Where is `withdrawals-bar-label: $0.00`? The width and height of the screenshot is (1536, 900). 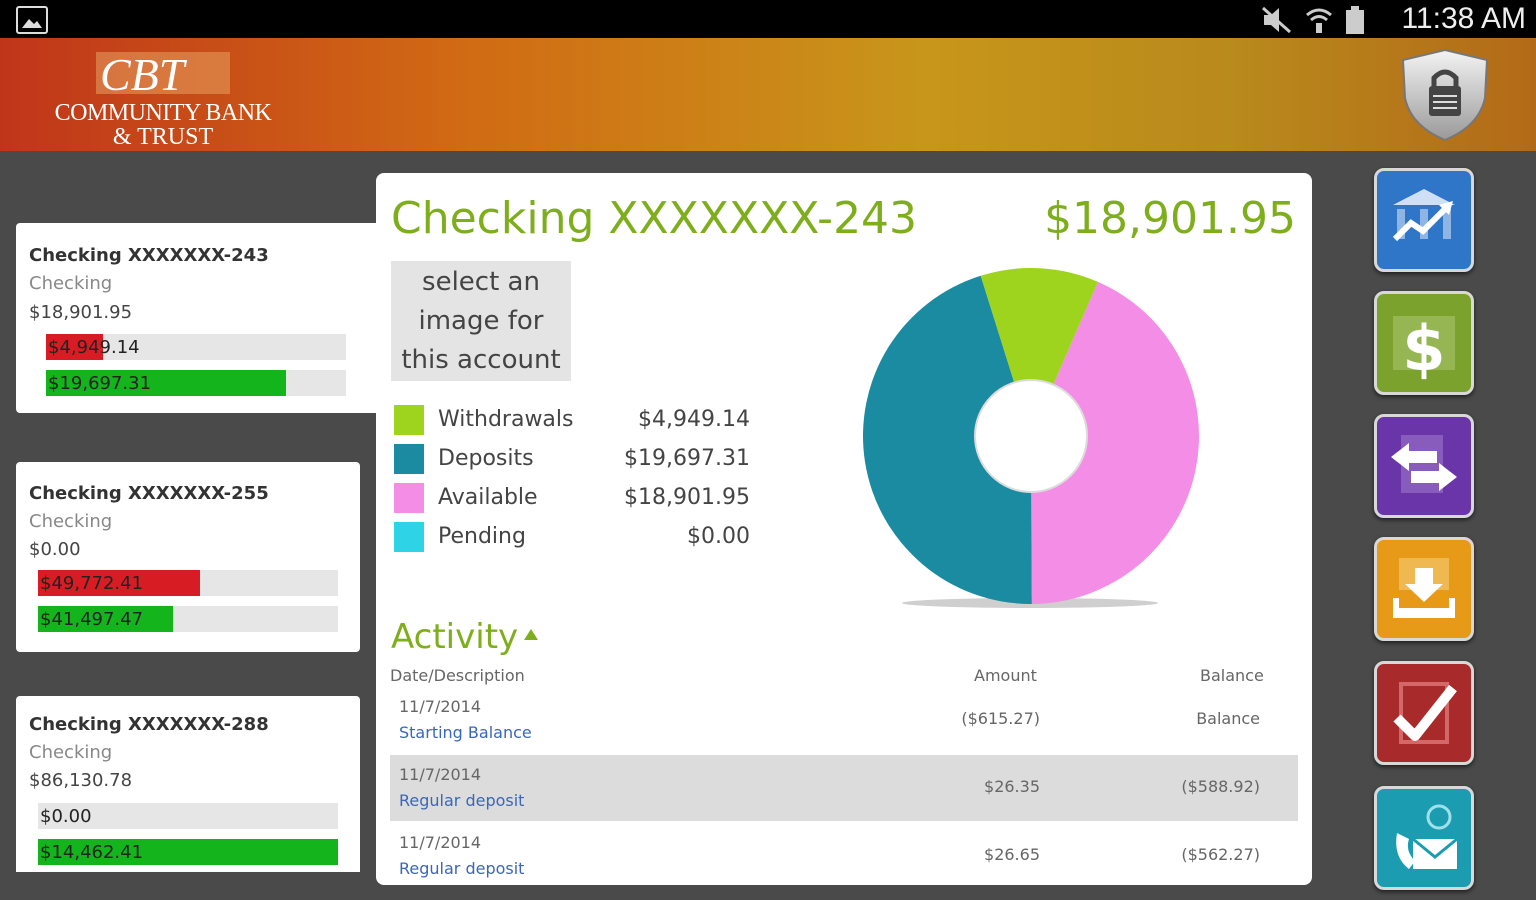
withdrawals-bar-label: $0.00 is located at coordinates (66, 816).